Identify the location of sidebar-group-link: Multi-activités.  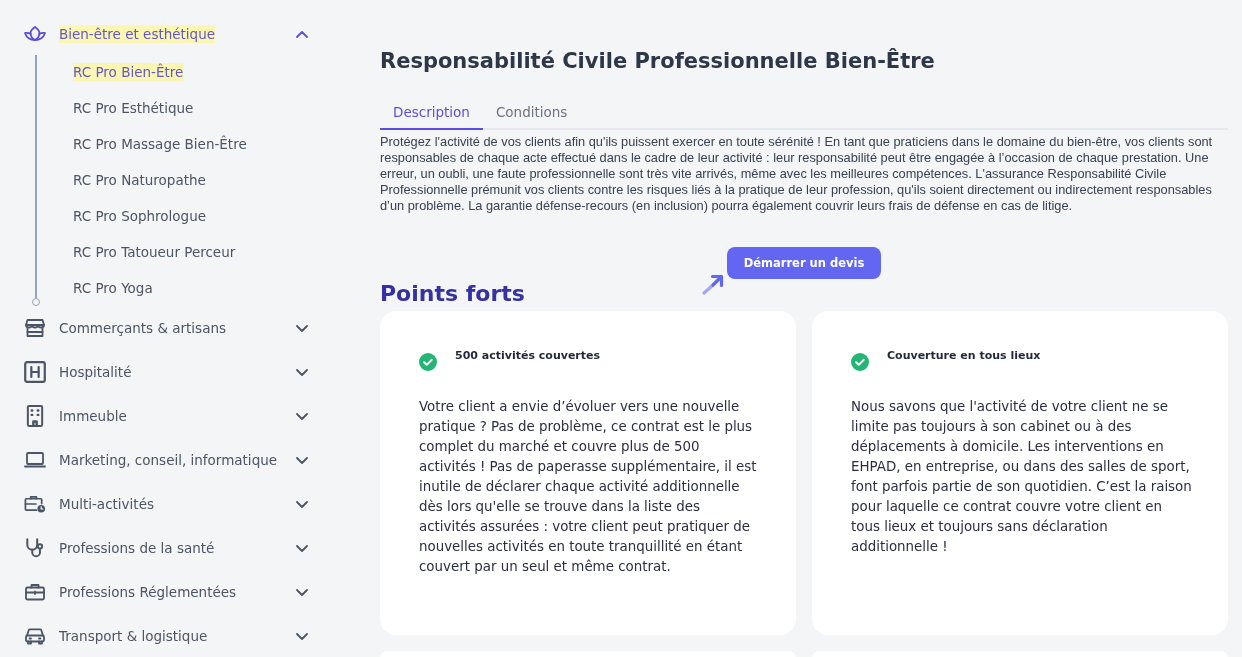
(106, 504).